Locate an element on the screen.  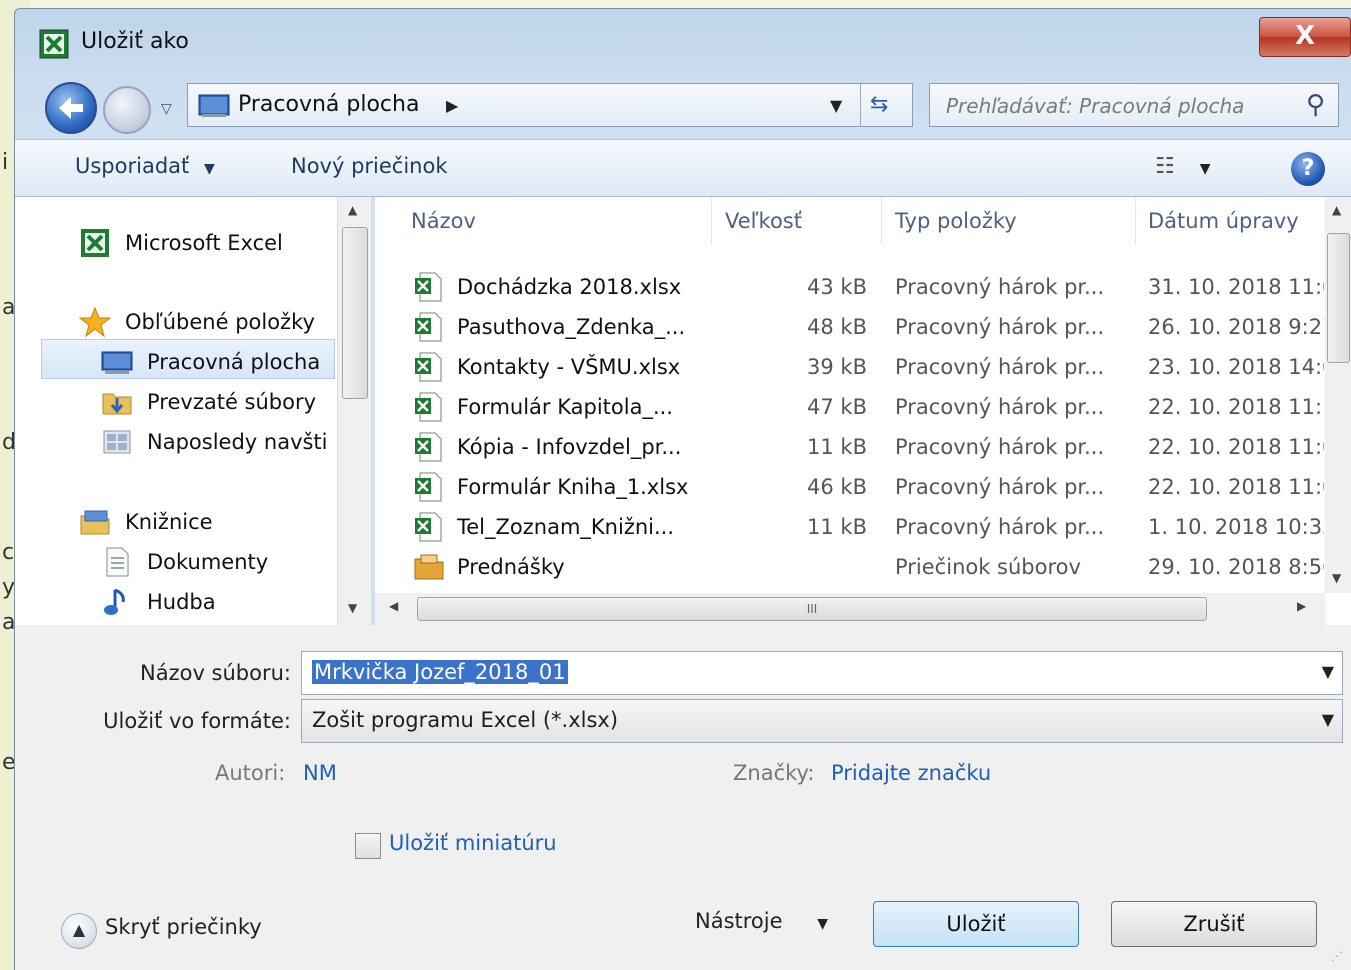
folder-icon is located at coordinates (429, 567).